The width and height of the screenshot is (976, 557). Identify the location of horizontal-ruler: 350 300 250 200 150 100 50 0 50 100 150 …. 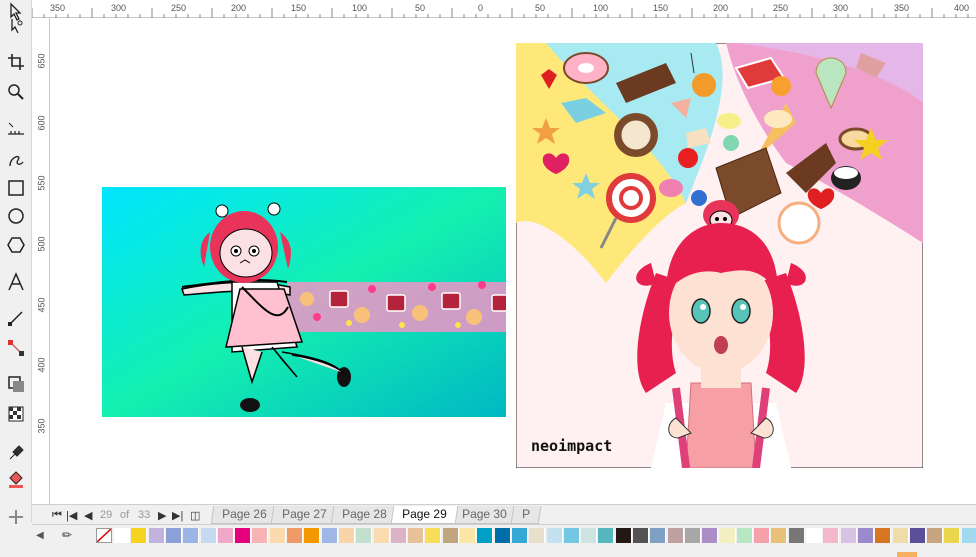
(504, 9).